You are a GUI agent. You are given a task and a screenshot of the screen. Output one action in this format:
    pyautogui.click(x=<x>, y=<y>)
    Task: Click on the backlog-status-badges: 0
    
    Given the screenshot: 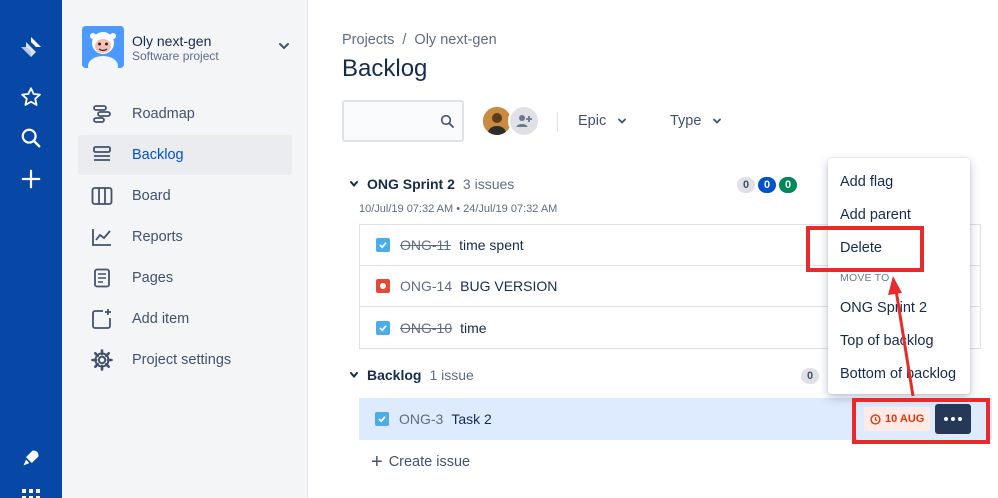 What is the action you would take?
    pyautogui.click(x=810, y=376)
    